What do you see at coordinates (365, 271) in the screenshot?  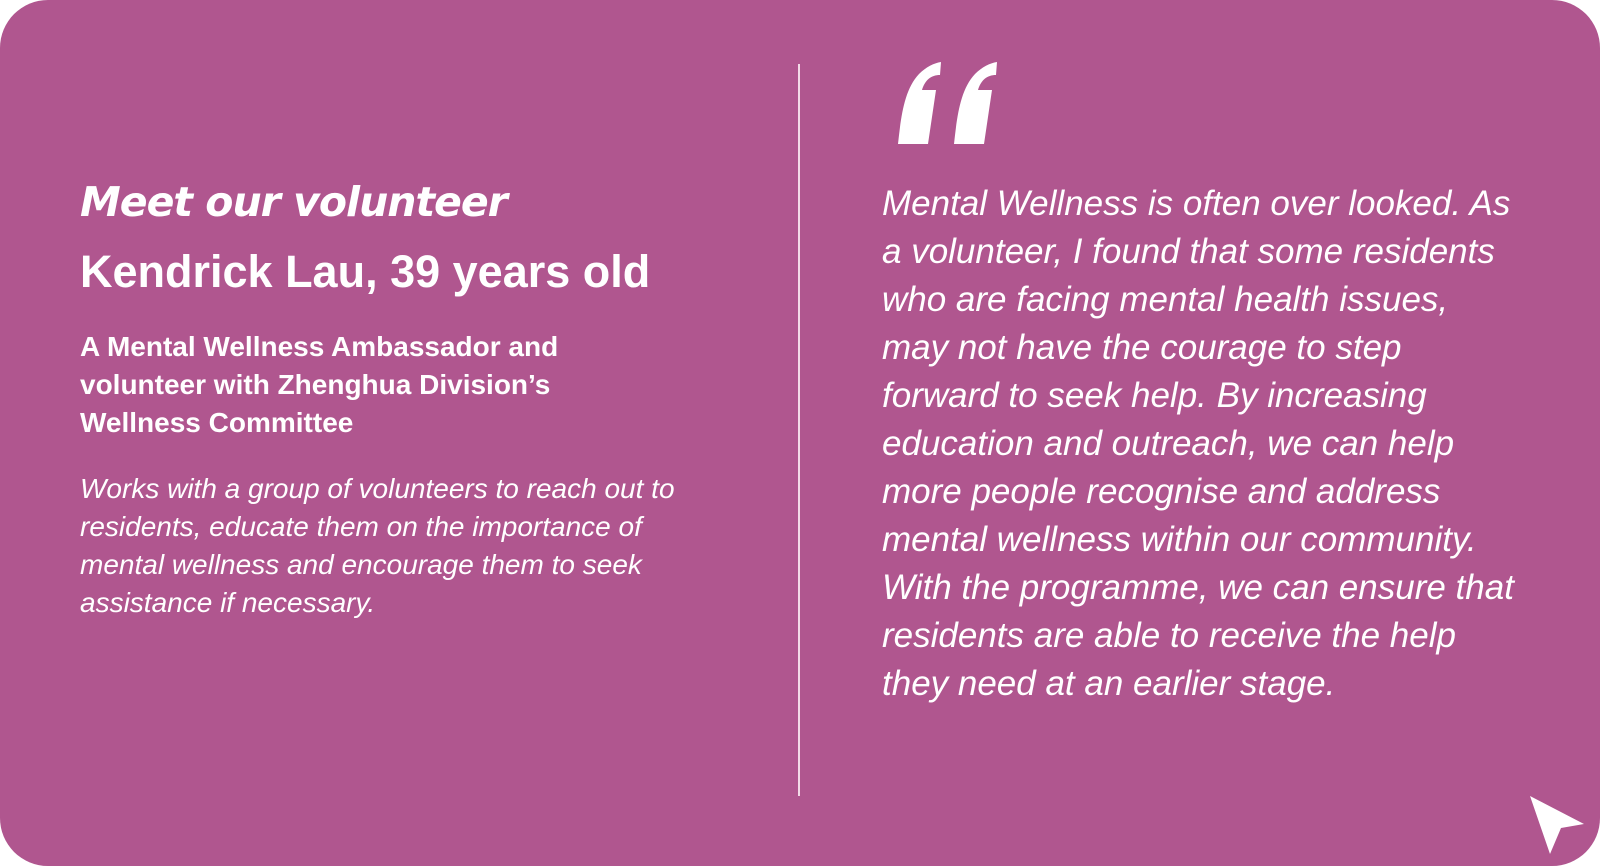 I see `volunteer-name: Kendrick Lau, 39 years old` at bounding box center [365, 271].